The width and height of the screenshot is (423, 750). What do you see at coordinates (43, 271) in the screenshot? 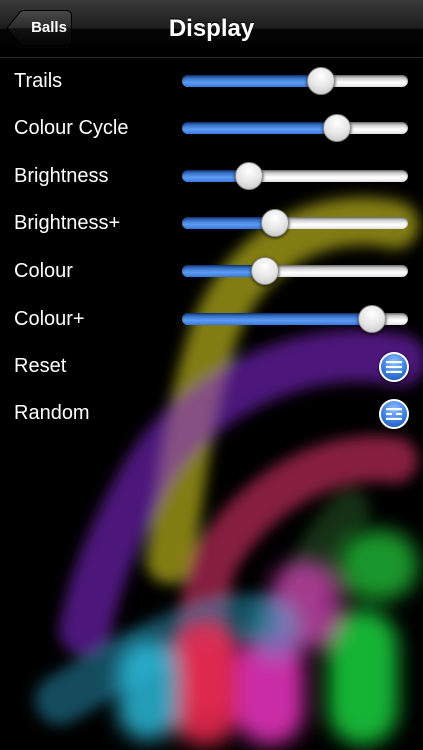
I see `colour-label: Colour` at bounding box center [43, 271].